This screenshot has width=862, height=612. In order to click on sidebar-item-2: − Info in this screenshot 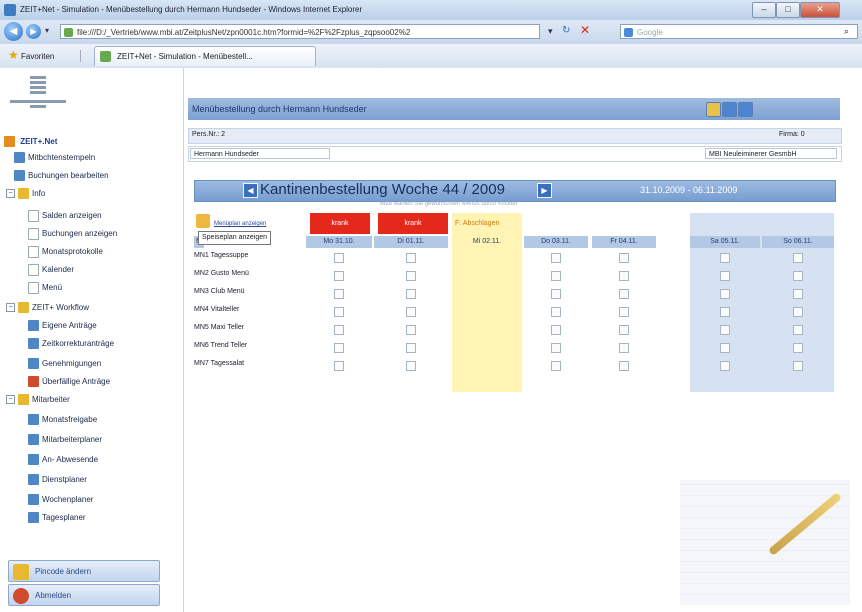, I will do `click(25, 195)`.